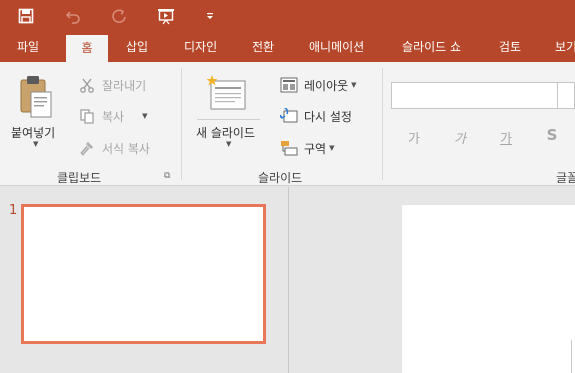 Image resolution: width=575 pixels, height=373 pixels. What do you see at coordinates (226, 93) in the screenshot?
I see `new-slide-icon` at bounding box center [226, 93].